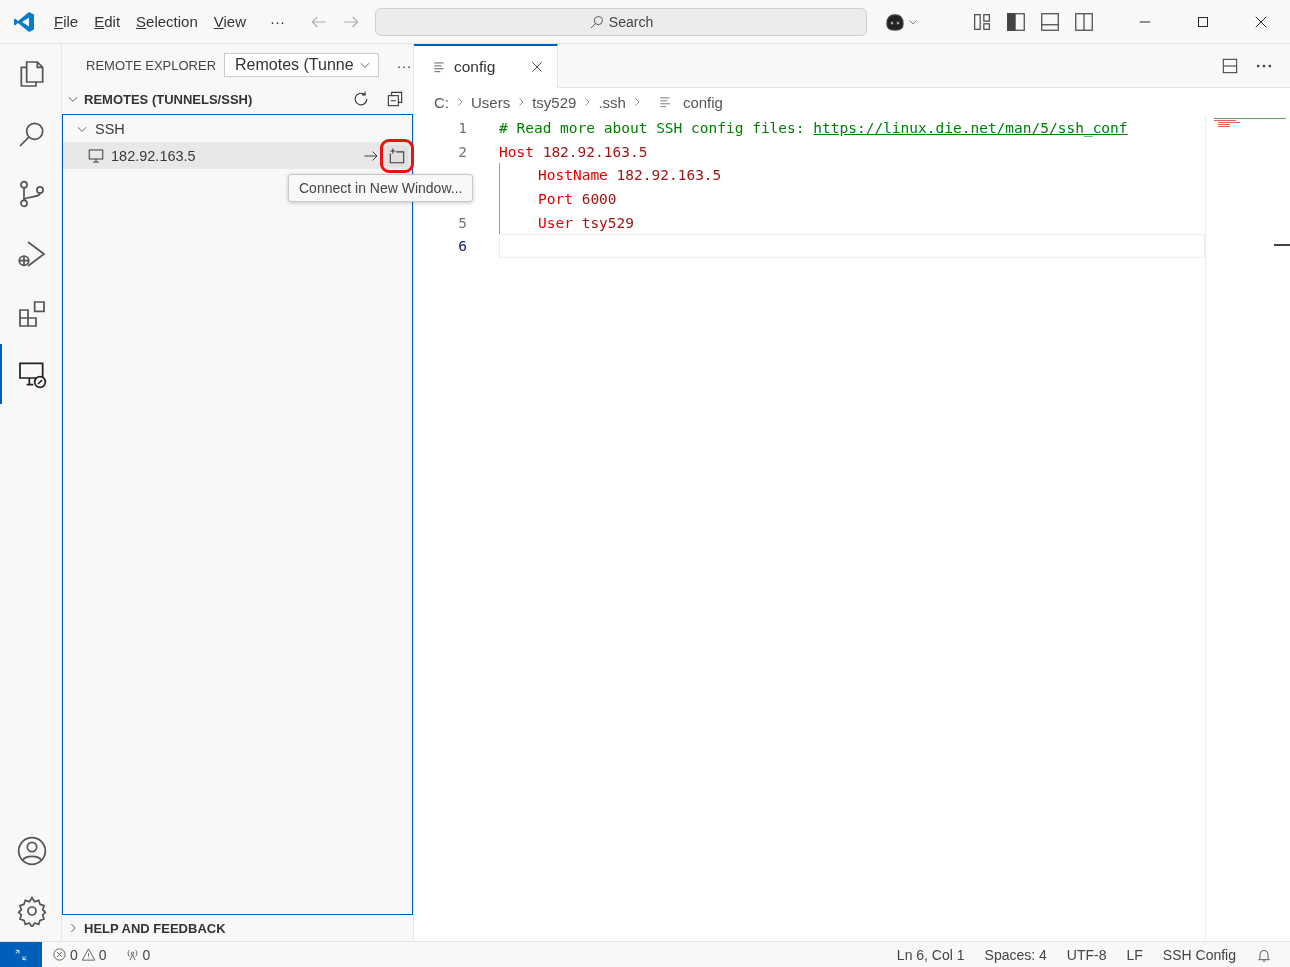 This screenshot has width=1290, height=967. What do you see at coordinates (31, 254) in the screenshot?
I see `run-debug-icon` at bounding box center [31, 254].